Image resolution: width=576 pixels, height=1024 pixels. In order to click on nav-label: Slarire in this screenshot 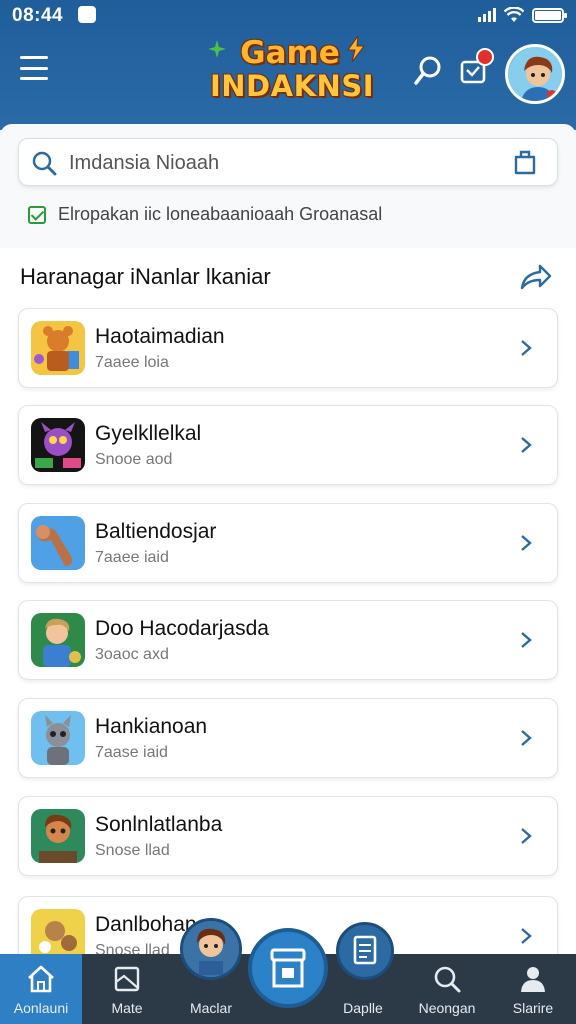, I will do `click(533, 1008)`.